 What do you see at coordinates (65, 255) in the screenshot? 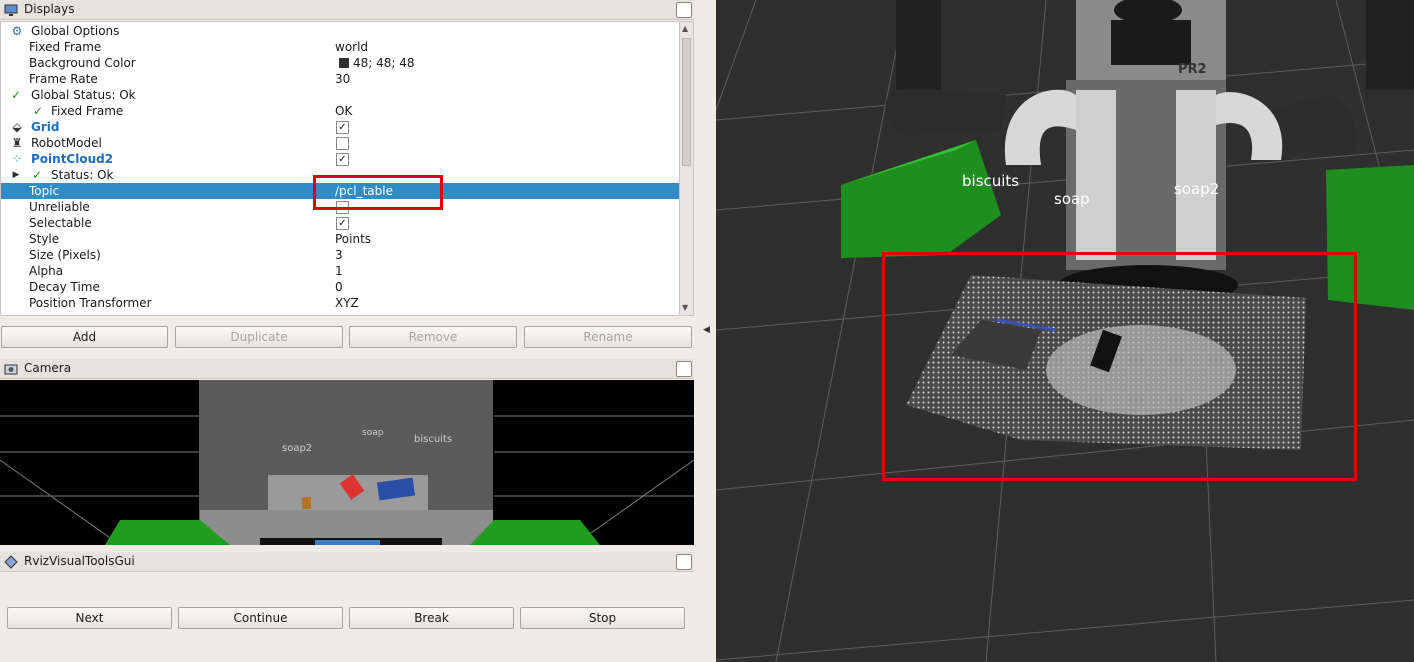
I see `tree-row-label: Size (Pixels)` at bounding box center [65, 255].